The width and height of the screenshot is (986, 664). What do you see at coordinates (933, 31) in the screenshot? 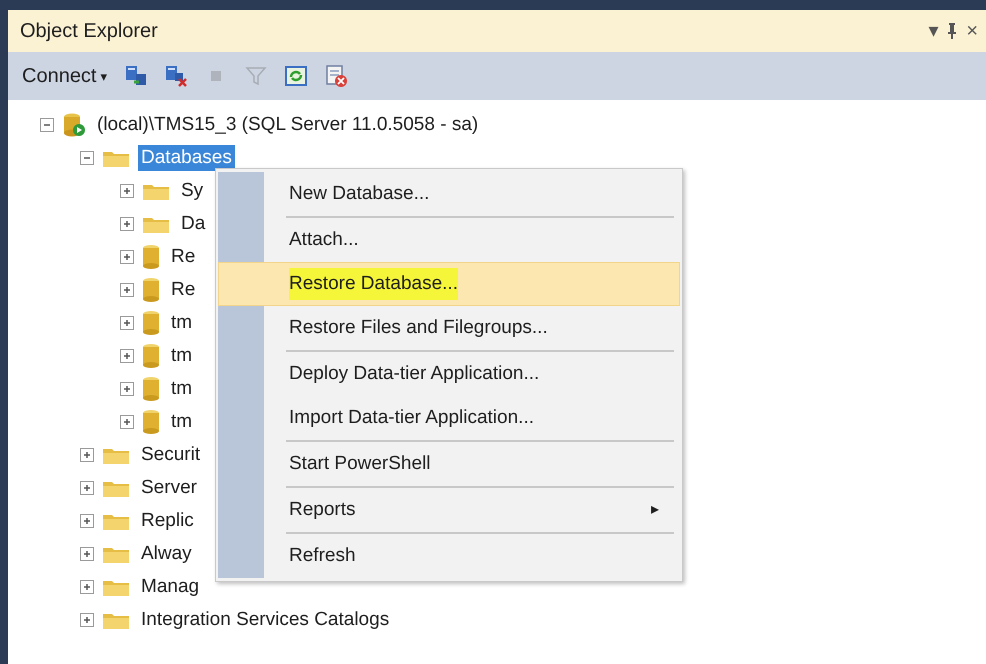
I see `dropdown-button: ▾` at bounding box center [933, 31].